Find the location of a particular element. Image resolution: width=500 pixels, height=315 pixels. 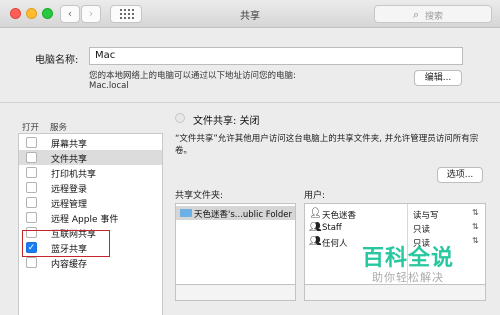

status-indicator-icon is located at coordinates (180, 118).